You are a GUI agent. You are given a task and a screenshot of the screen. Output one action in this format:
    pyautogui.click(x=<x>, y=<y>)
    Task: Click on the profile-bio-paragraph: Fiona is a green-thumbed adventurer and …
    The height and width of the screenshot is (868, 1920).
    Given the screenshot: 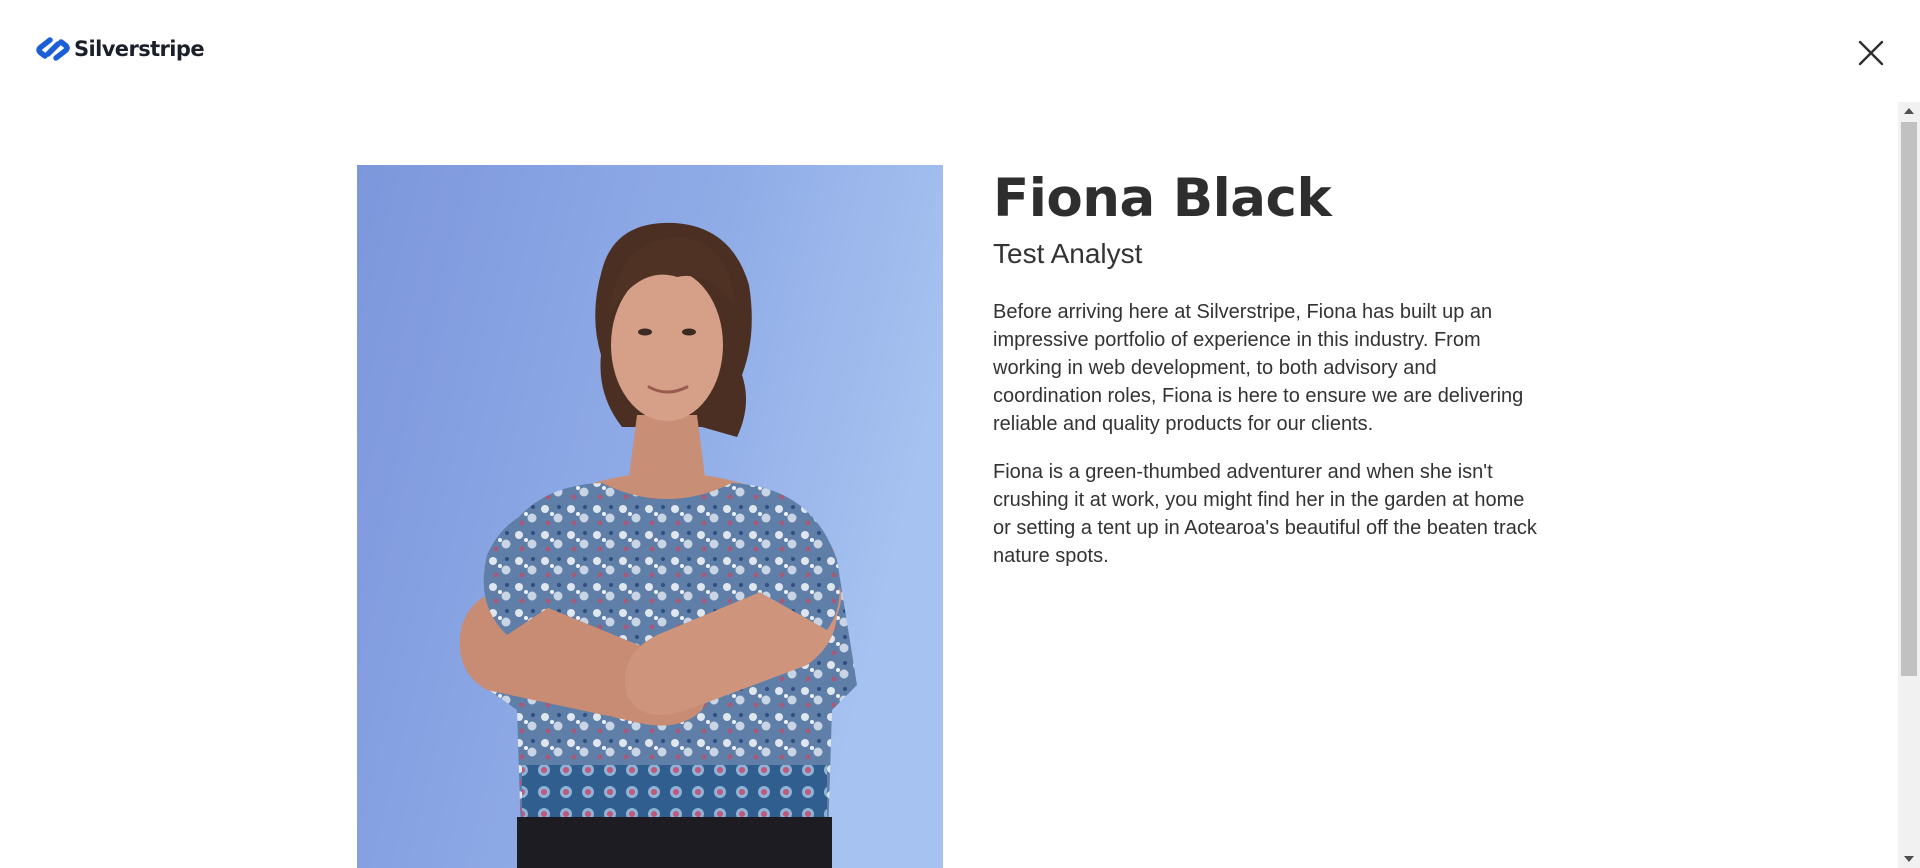 What is the action you would take?
    pyautogui.click(x=1265, y=514)
    